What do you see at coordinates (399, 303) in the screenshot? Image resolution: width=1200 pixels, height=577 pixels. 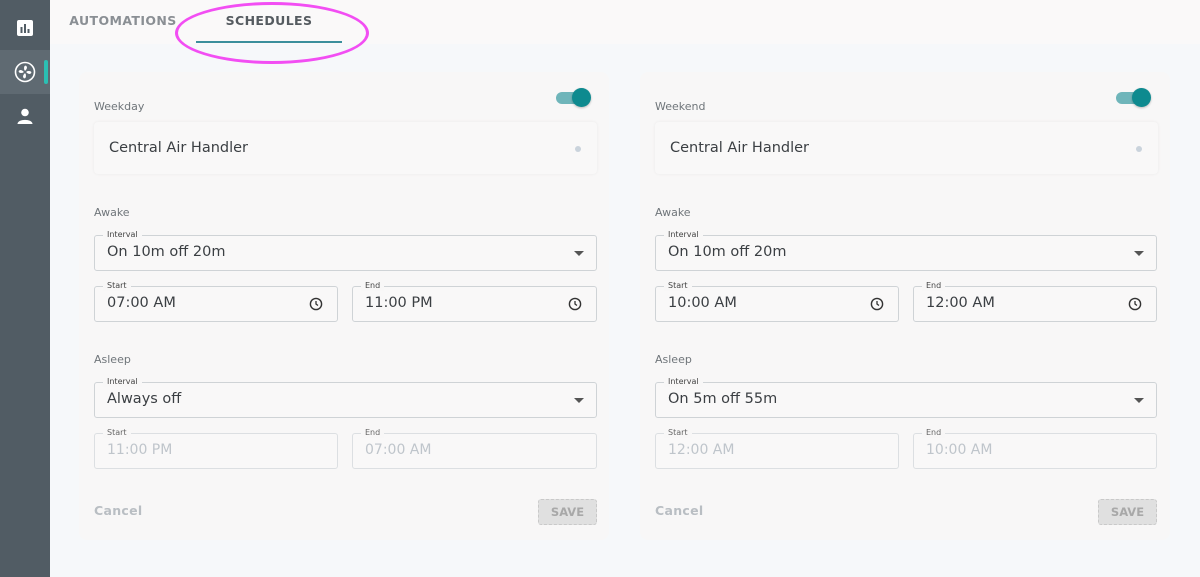 I see `awake-end-value: 11:00 PM` at bounding box center [399, 303].